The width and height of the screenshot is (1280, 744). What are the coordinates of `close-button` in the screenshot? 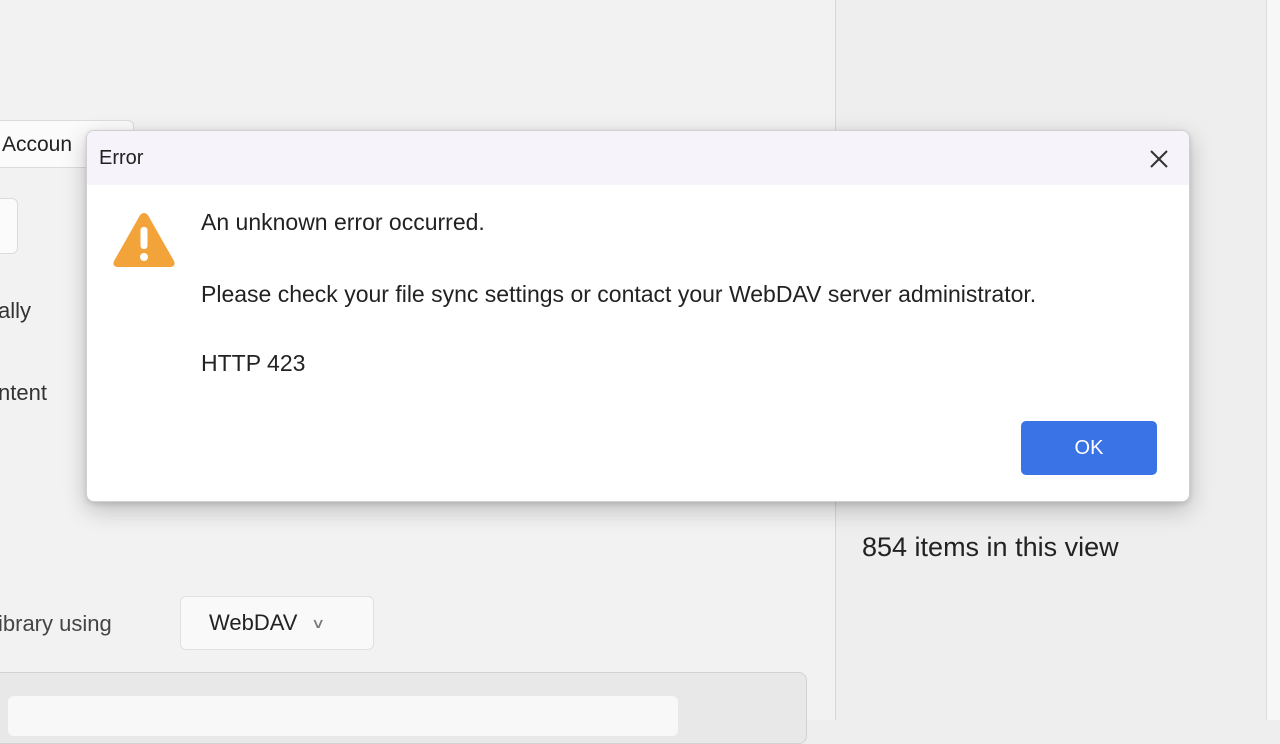 It's located at (1159, 159).